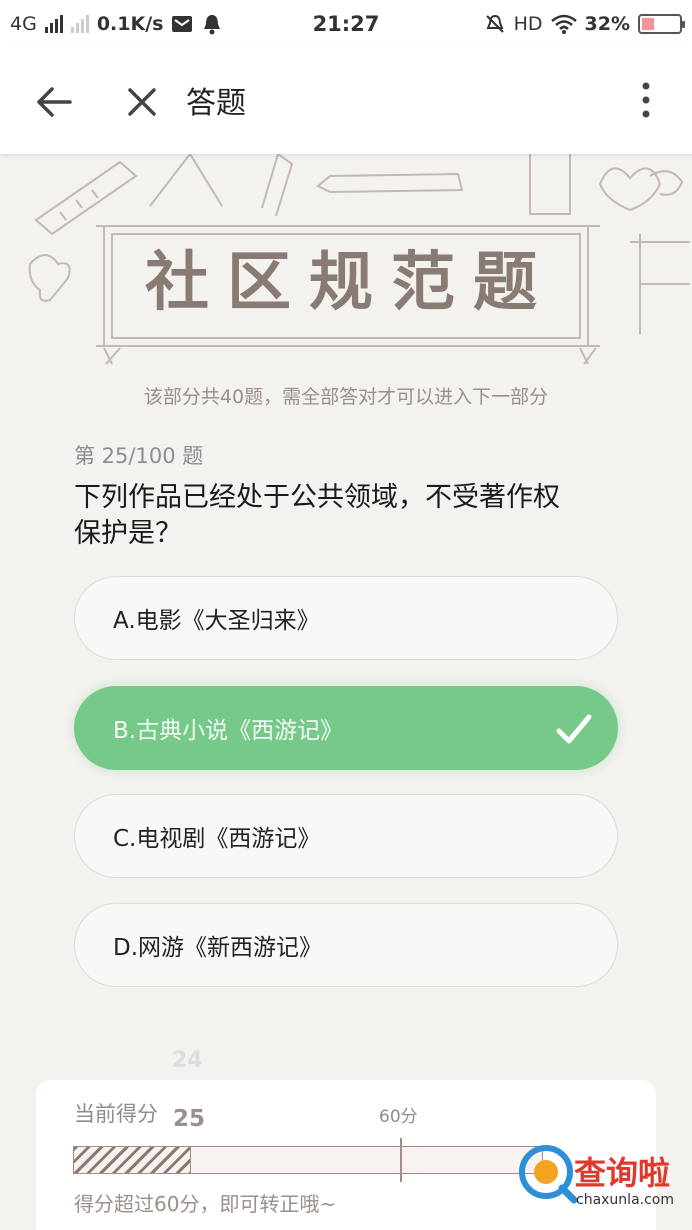 The width and height of the screenshot is (692, 1230). Describe the element at coordinates (142, 102) in the screenshot. I see `close-icon` at that location.